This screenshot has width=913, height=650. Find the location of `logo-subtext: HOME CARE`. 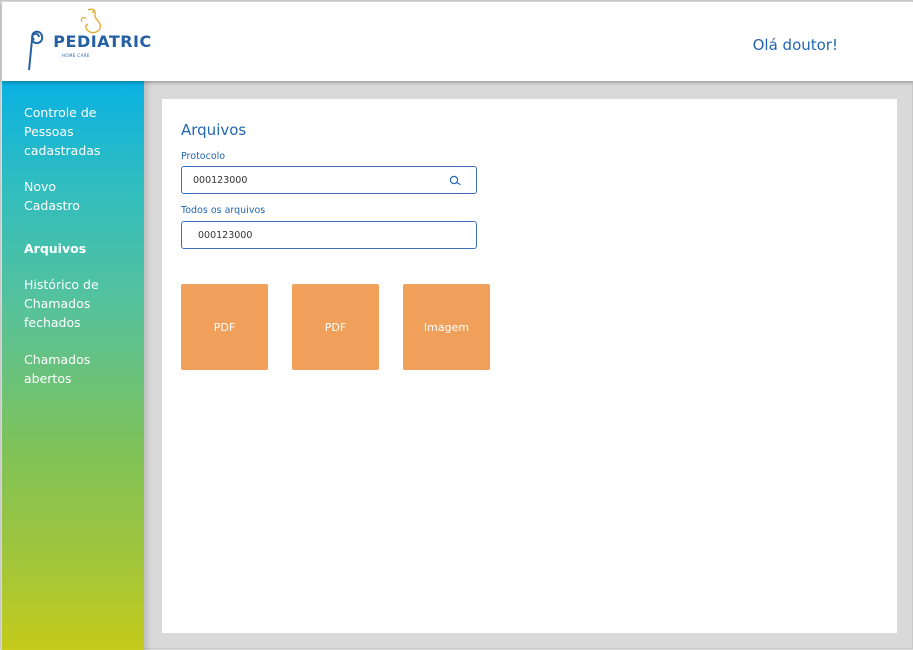

logo-subtext: HOME CARE is located at coordinates (76, 55).